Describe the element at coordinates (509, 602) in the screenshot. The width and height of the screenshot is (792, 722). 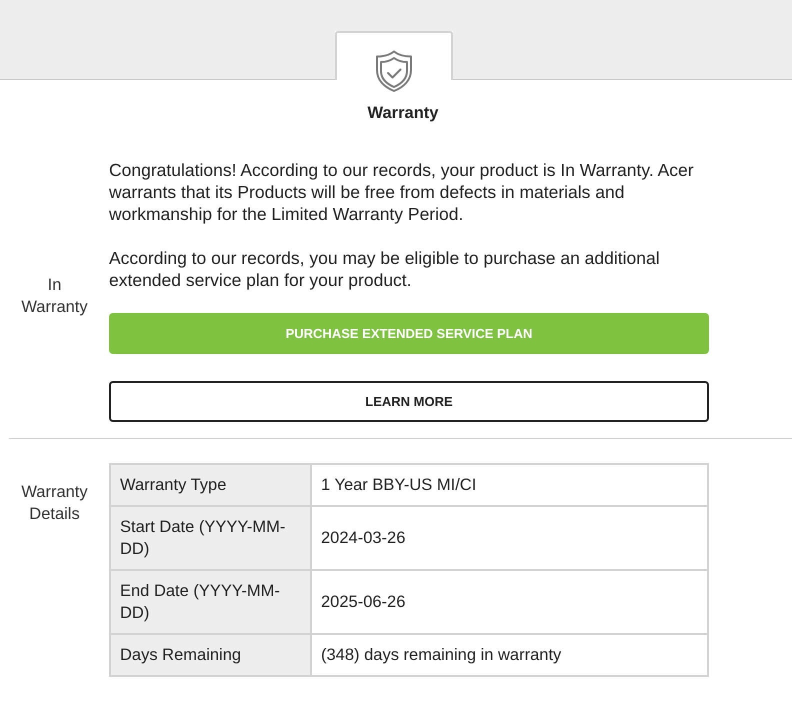
I see `row-value-cell: 2025-06-26` at that location.